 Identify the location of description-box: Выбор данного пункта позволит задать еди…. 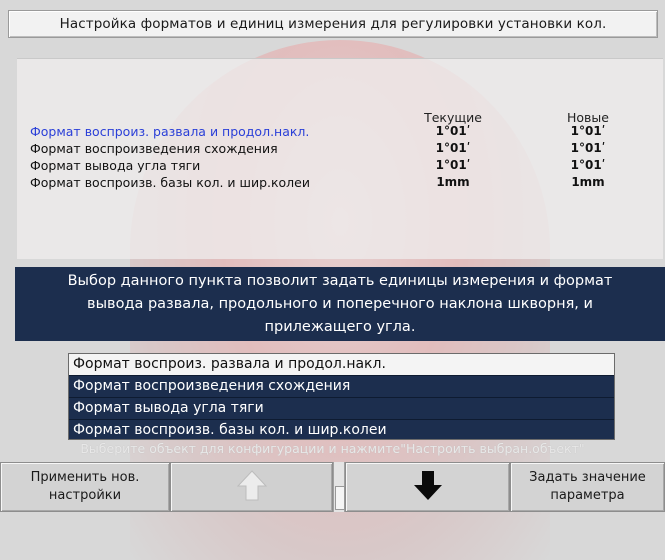
(340, 304).